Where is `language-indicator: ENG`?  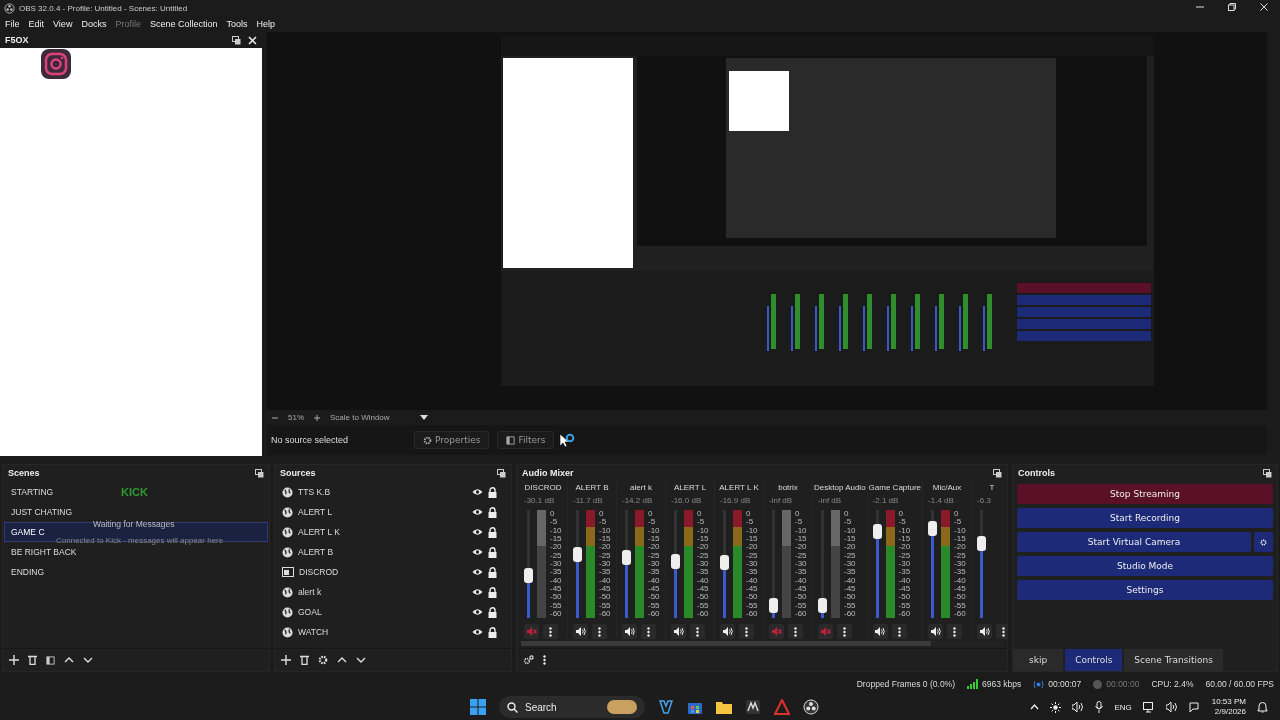
language-indicator: ENG is located at coordinates (1123, 707).